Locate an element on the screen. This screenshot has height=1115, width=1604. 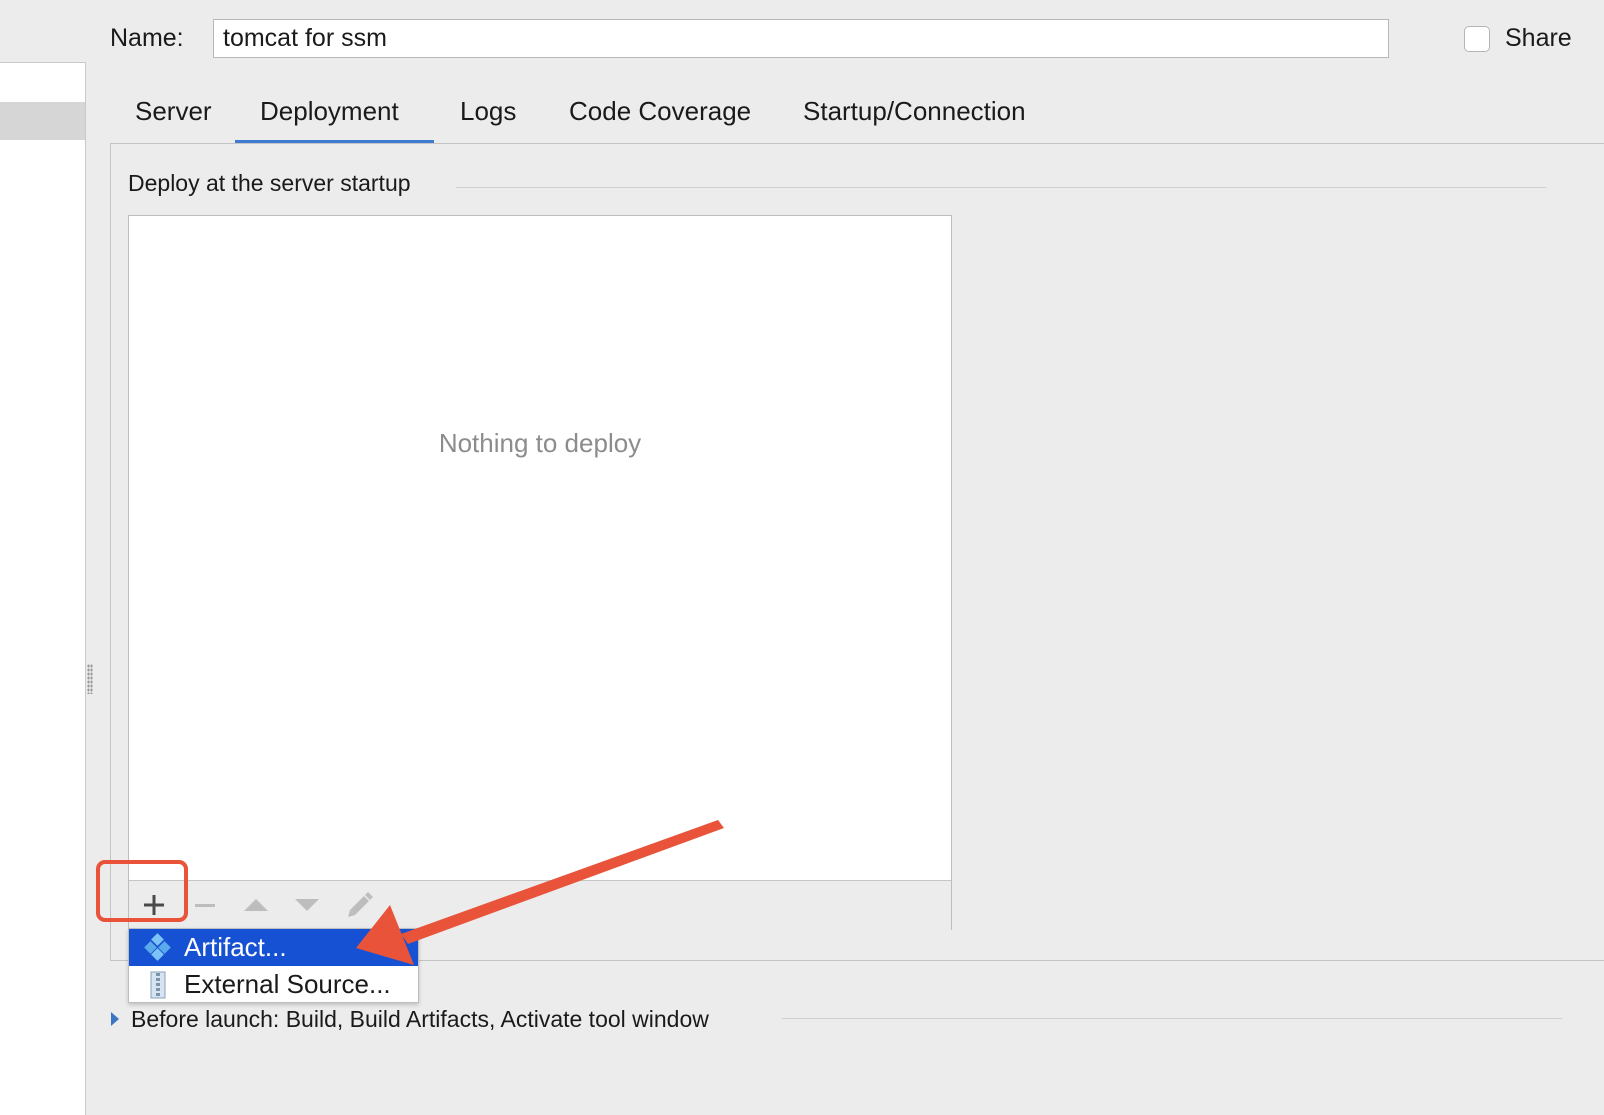
splitter-grip-icon is located at coordinates (90, 679).